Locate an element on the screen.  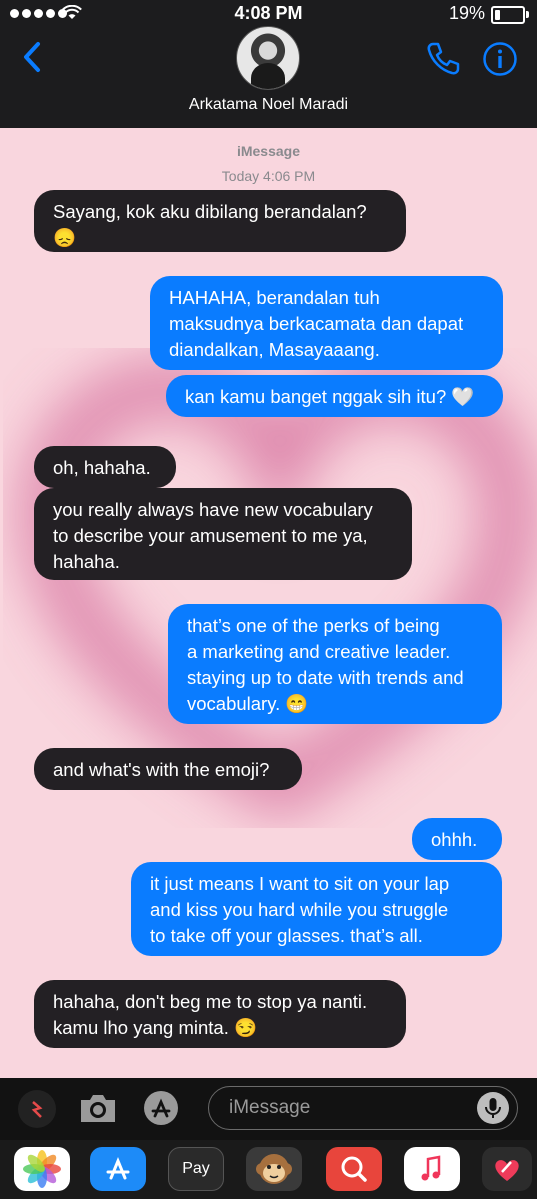
service-label: iMessage is located at coordinates (268, 151).